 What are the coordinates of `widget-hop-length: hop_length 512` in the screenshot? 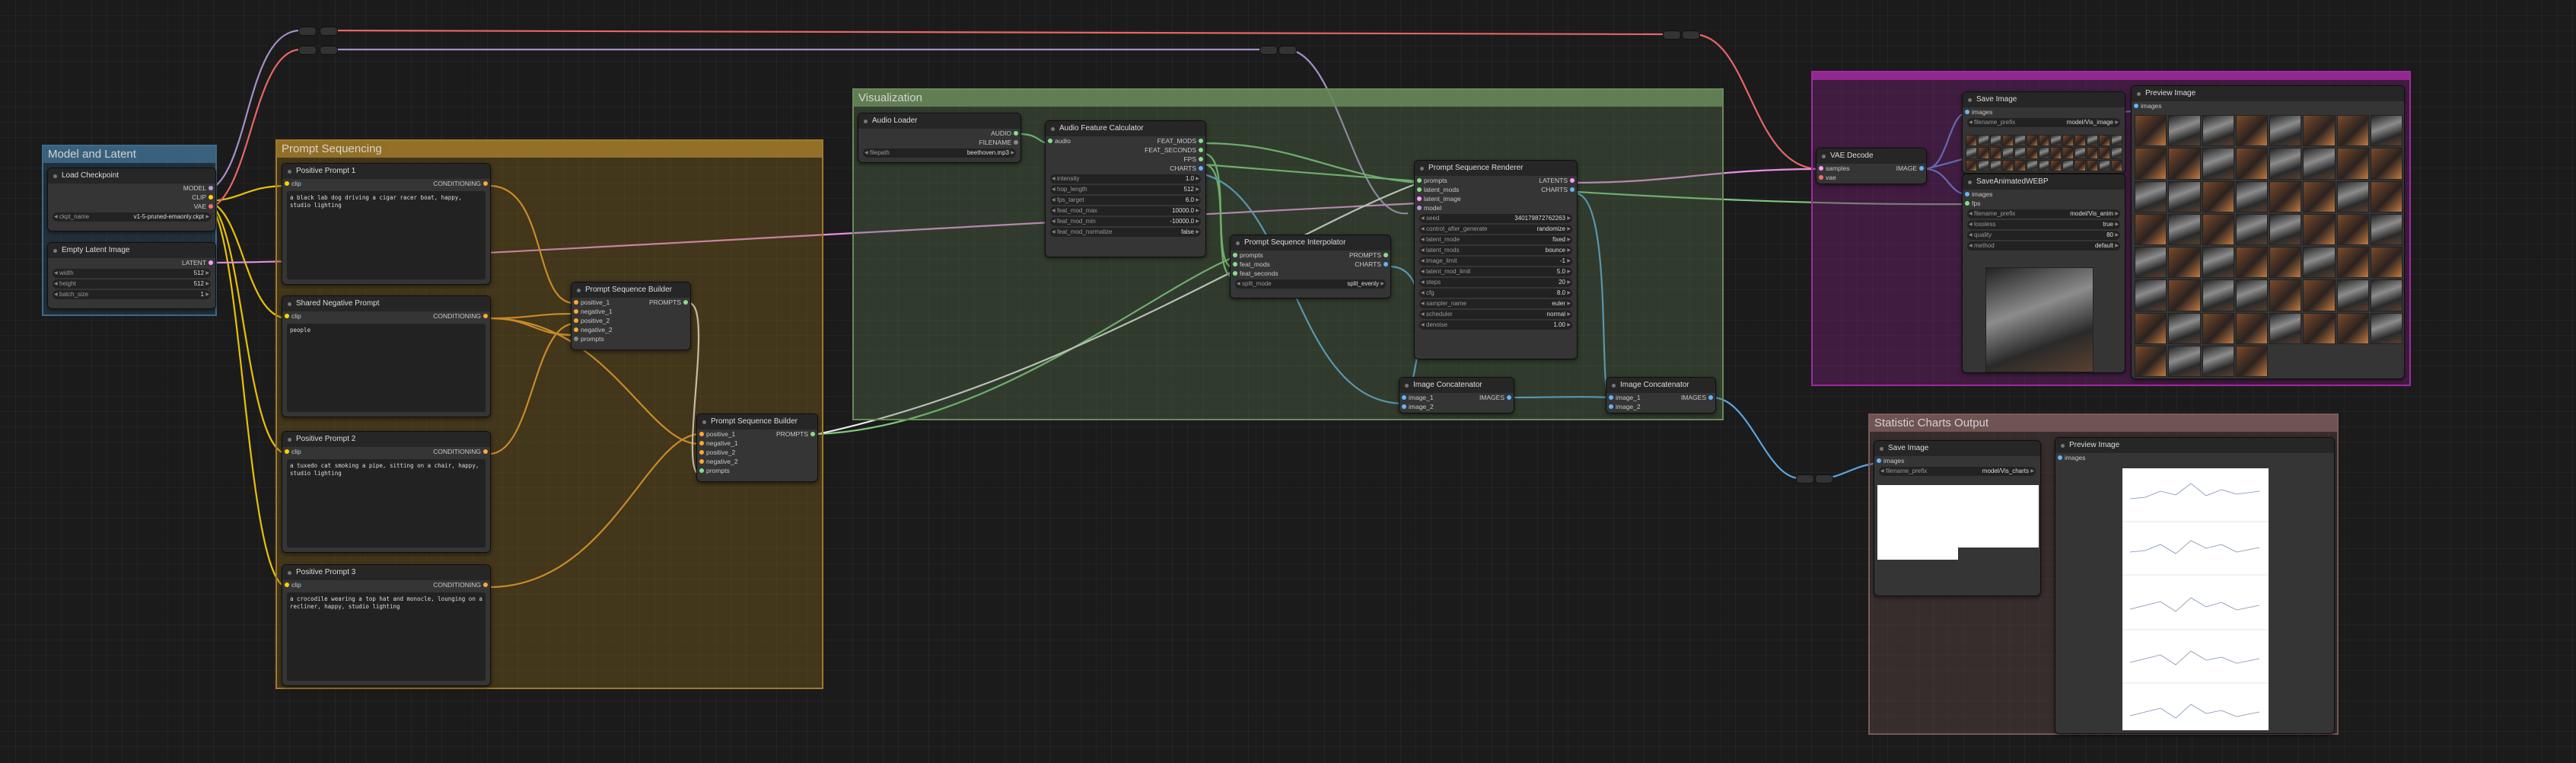 It's located at (1125, 189).